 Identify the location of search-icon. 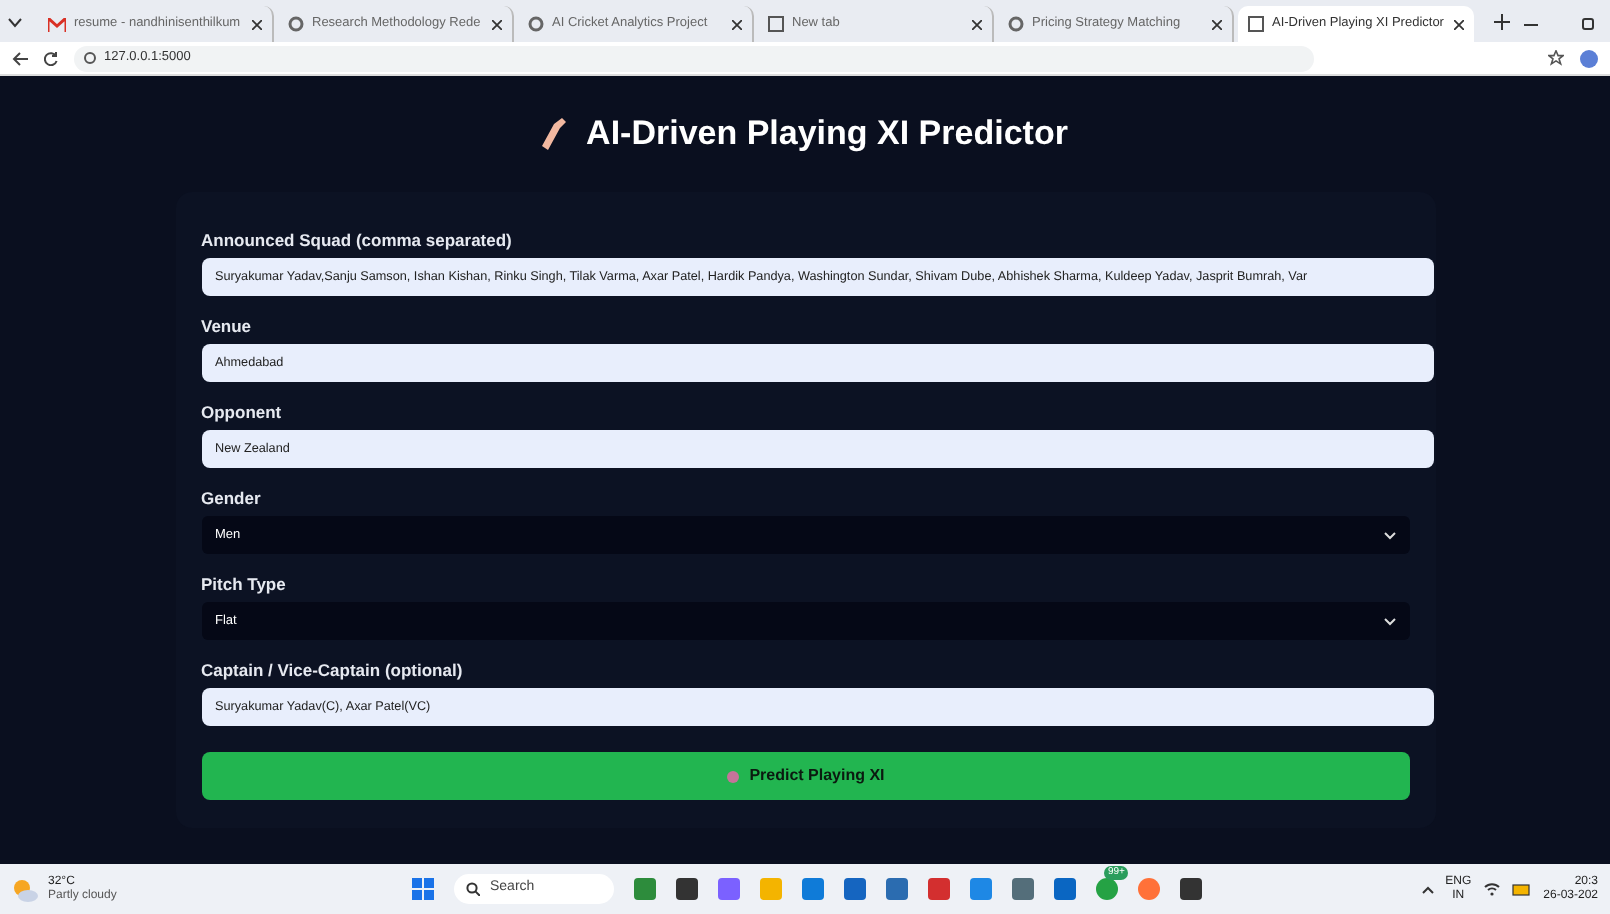
(473, 889).